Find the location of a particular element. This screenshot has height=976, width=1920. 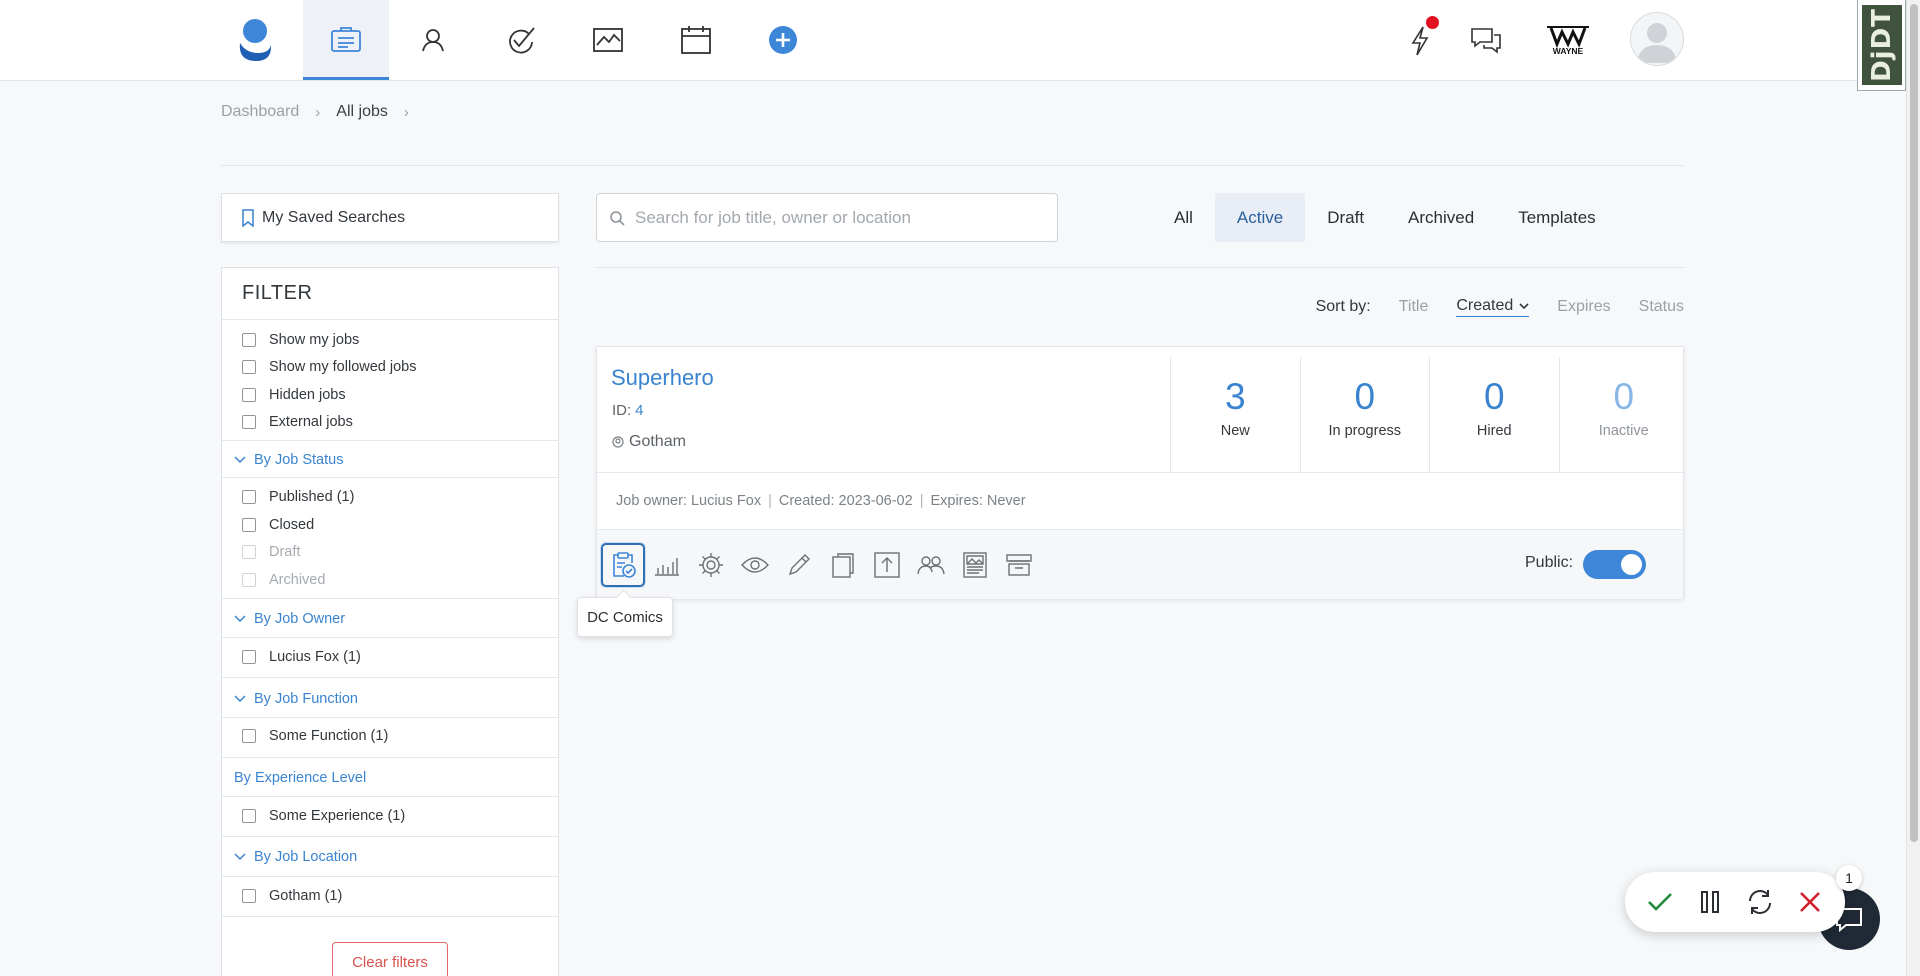

edit-button is located at coordinates (799, 565).